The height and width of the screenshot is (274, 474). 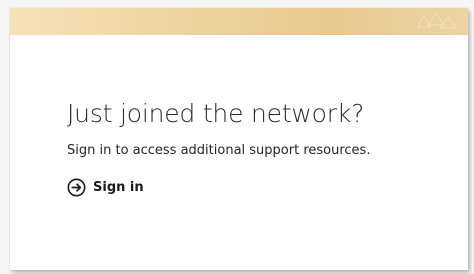 What do you see at coordinates (118, 187) in the screenshot?
I see `sign-in-label: Sign in` at bounding box center [118, 187].